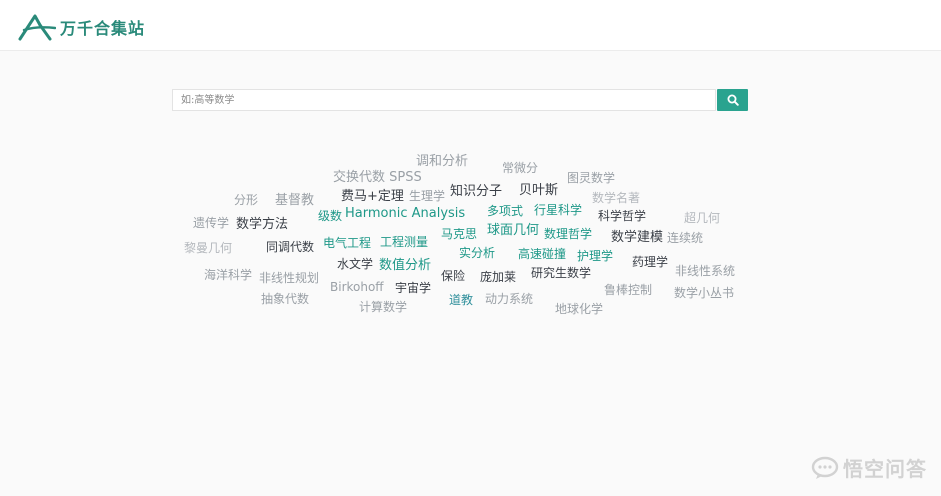 This screenshot has width=941, height=496. What do you see at coordinates (568, 234) in the screenshot?
I see `tag-item: 数理哲学` at bounding box center [568, 234].